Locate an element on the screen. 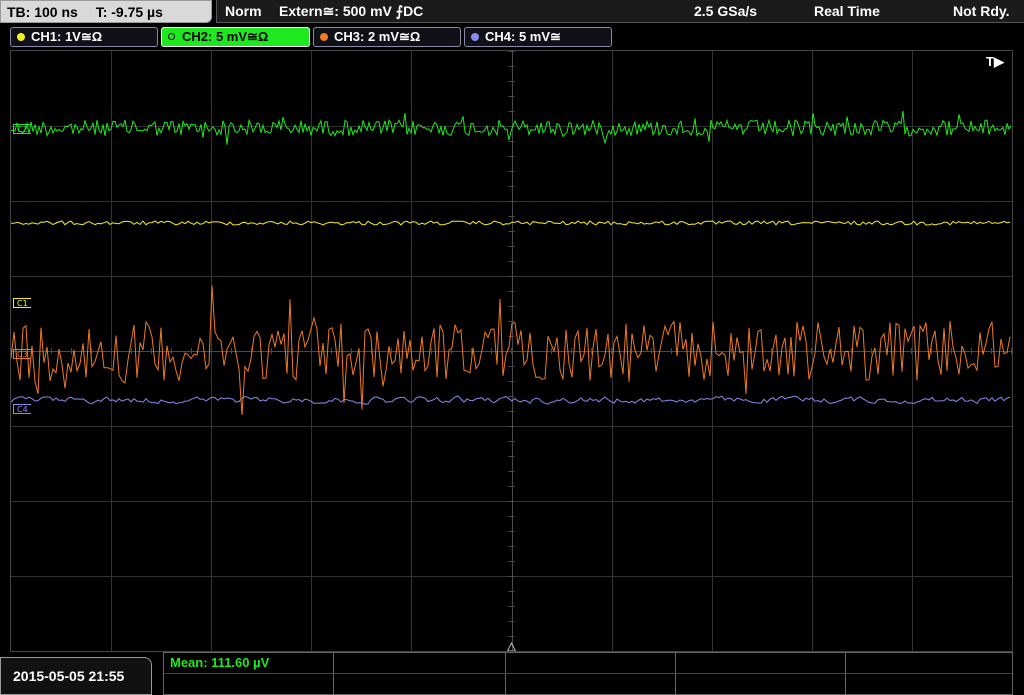  measurement-panel: Mean: 111.60 µV is located at coordinates (588, 673).